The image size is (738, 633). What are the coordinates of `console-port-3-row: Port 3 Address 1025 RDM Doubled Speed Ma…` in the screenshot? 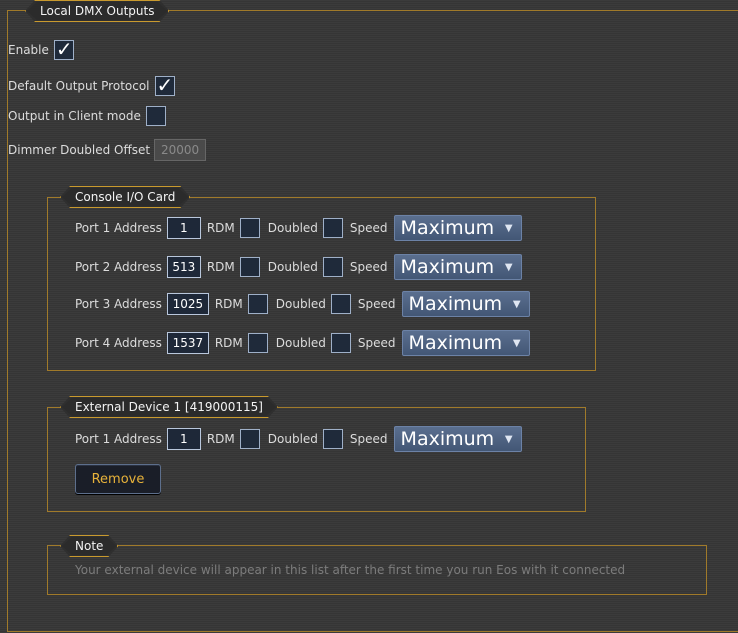 It's located at (302, 304).